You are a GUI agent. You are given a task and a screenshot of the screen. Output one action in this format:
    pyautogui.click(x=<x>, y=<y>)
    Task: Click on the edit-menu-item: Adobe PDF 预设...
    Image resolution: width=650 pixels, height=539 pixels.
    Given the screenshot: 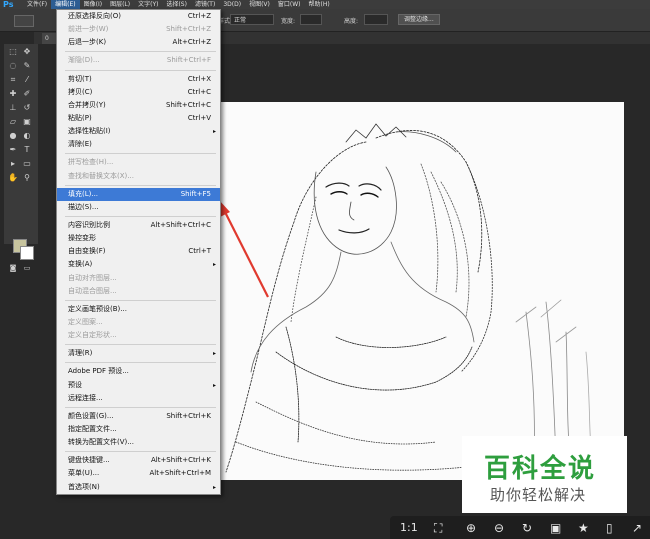 What is the action you would take?
    pyautogui.click(x=138, y=371)
    